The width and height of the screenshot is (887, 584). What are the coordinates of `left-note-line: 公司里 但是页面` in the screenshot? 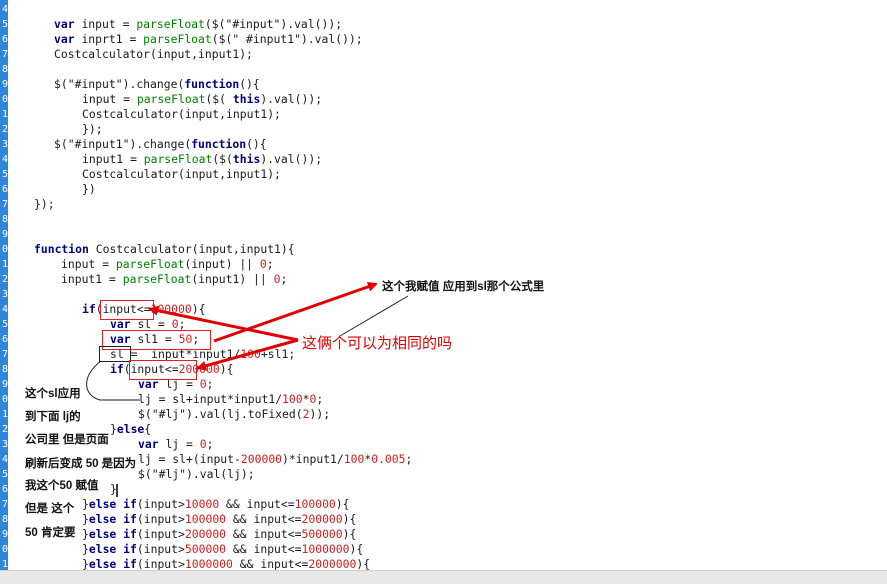 It's located at (67, 440).